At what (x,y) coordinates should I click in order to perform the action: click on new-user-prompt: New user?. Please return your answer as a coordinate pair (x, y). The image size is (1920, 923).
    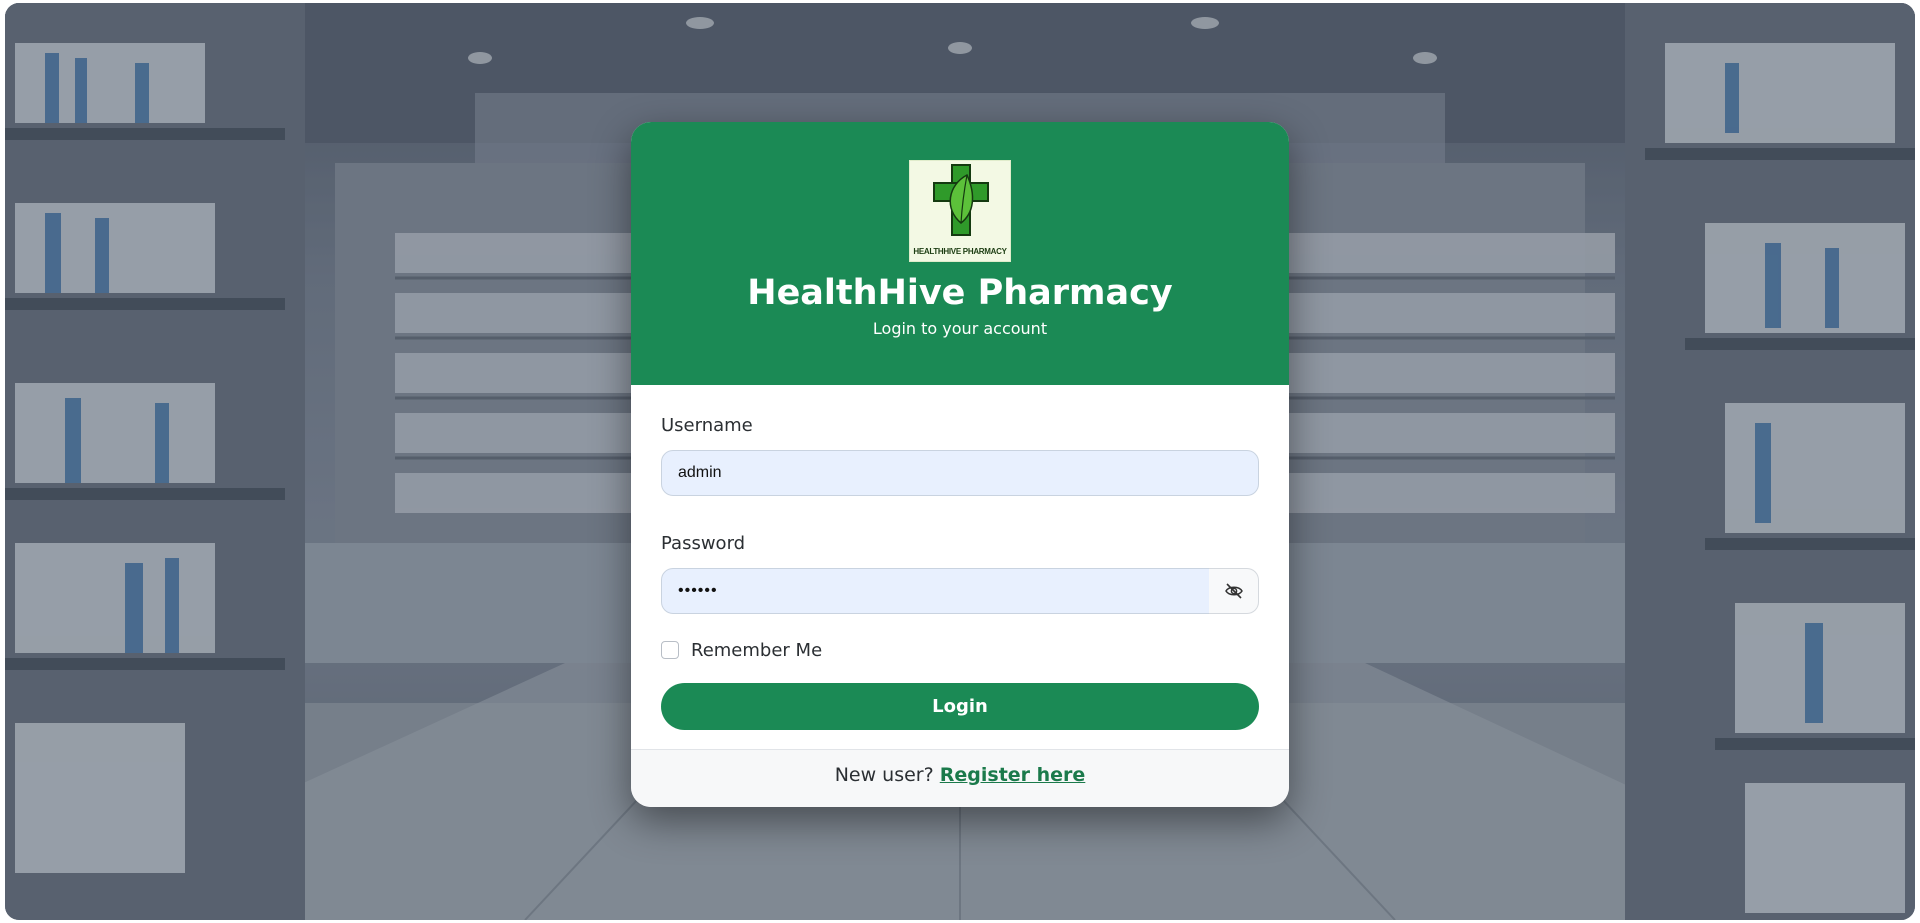
    Looking at the image, I should click on (887, 775).